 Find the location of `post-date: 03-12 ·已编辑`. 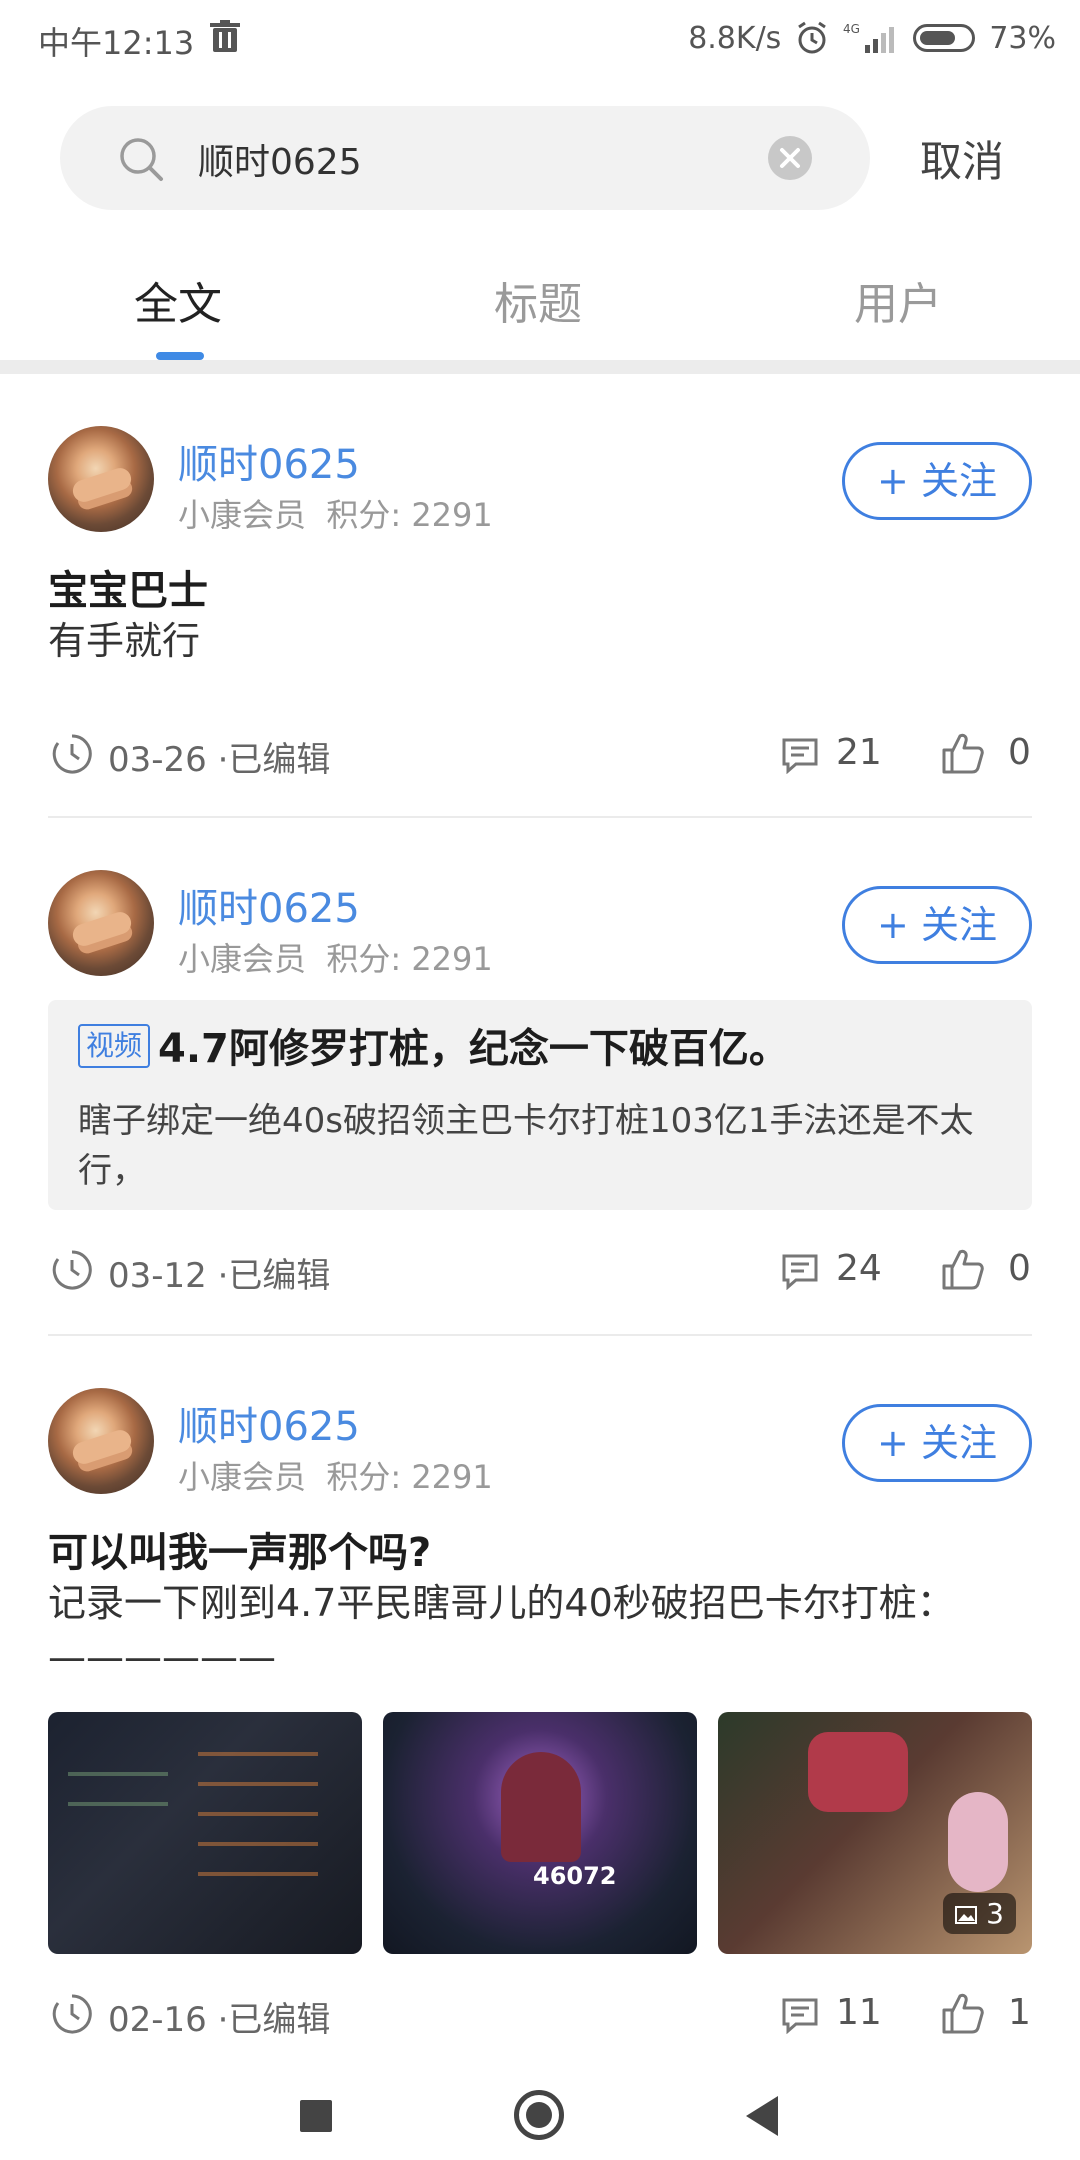

post-date: 03-12 ·已编辑 is located at coordinates (219, 1276).